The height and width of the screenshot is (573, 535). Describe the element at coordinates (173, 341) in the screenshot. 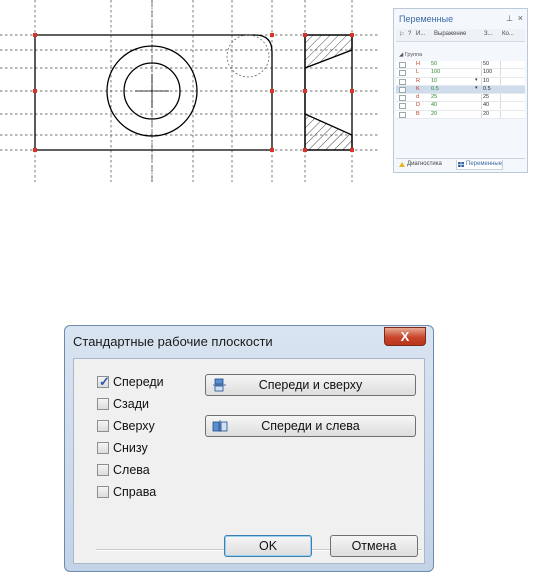

I see `dialog-title: Стандартные рабочие плоскости` at that location.